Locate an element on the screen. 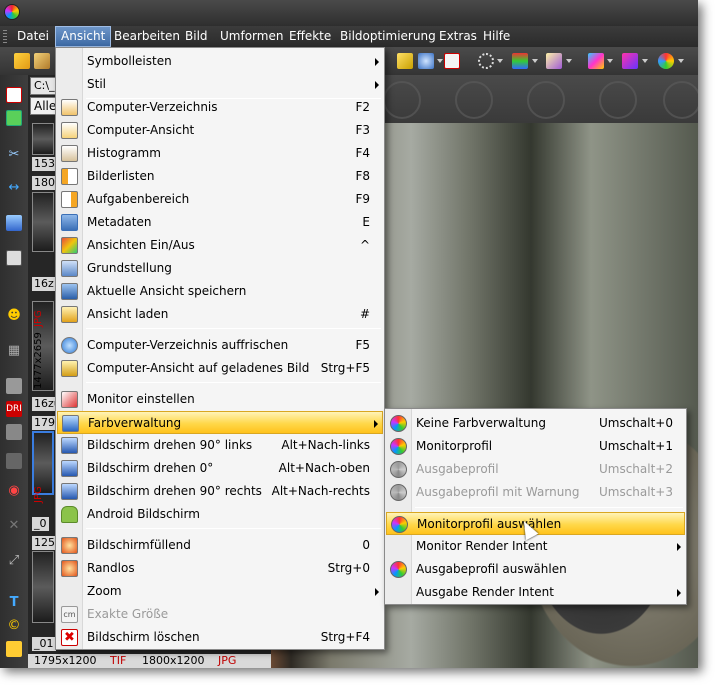 This screenshot has width=715, height=685. menu-item-metadaten: Metadaten E is located at coordinates (220, 222).